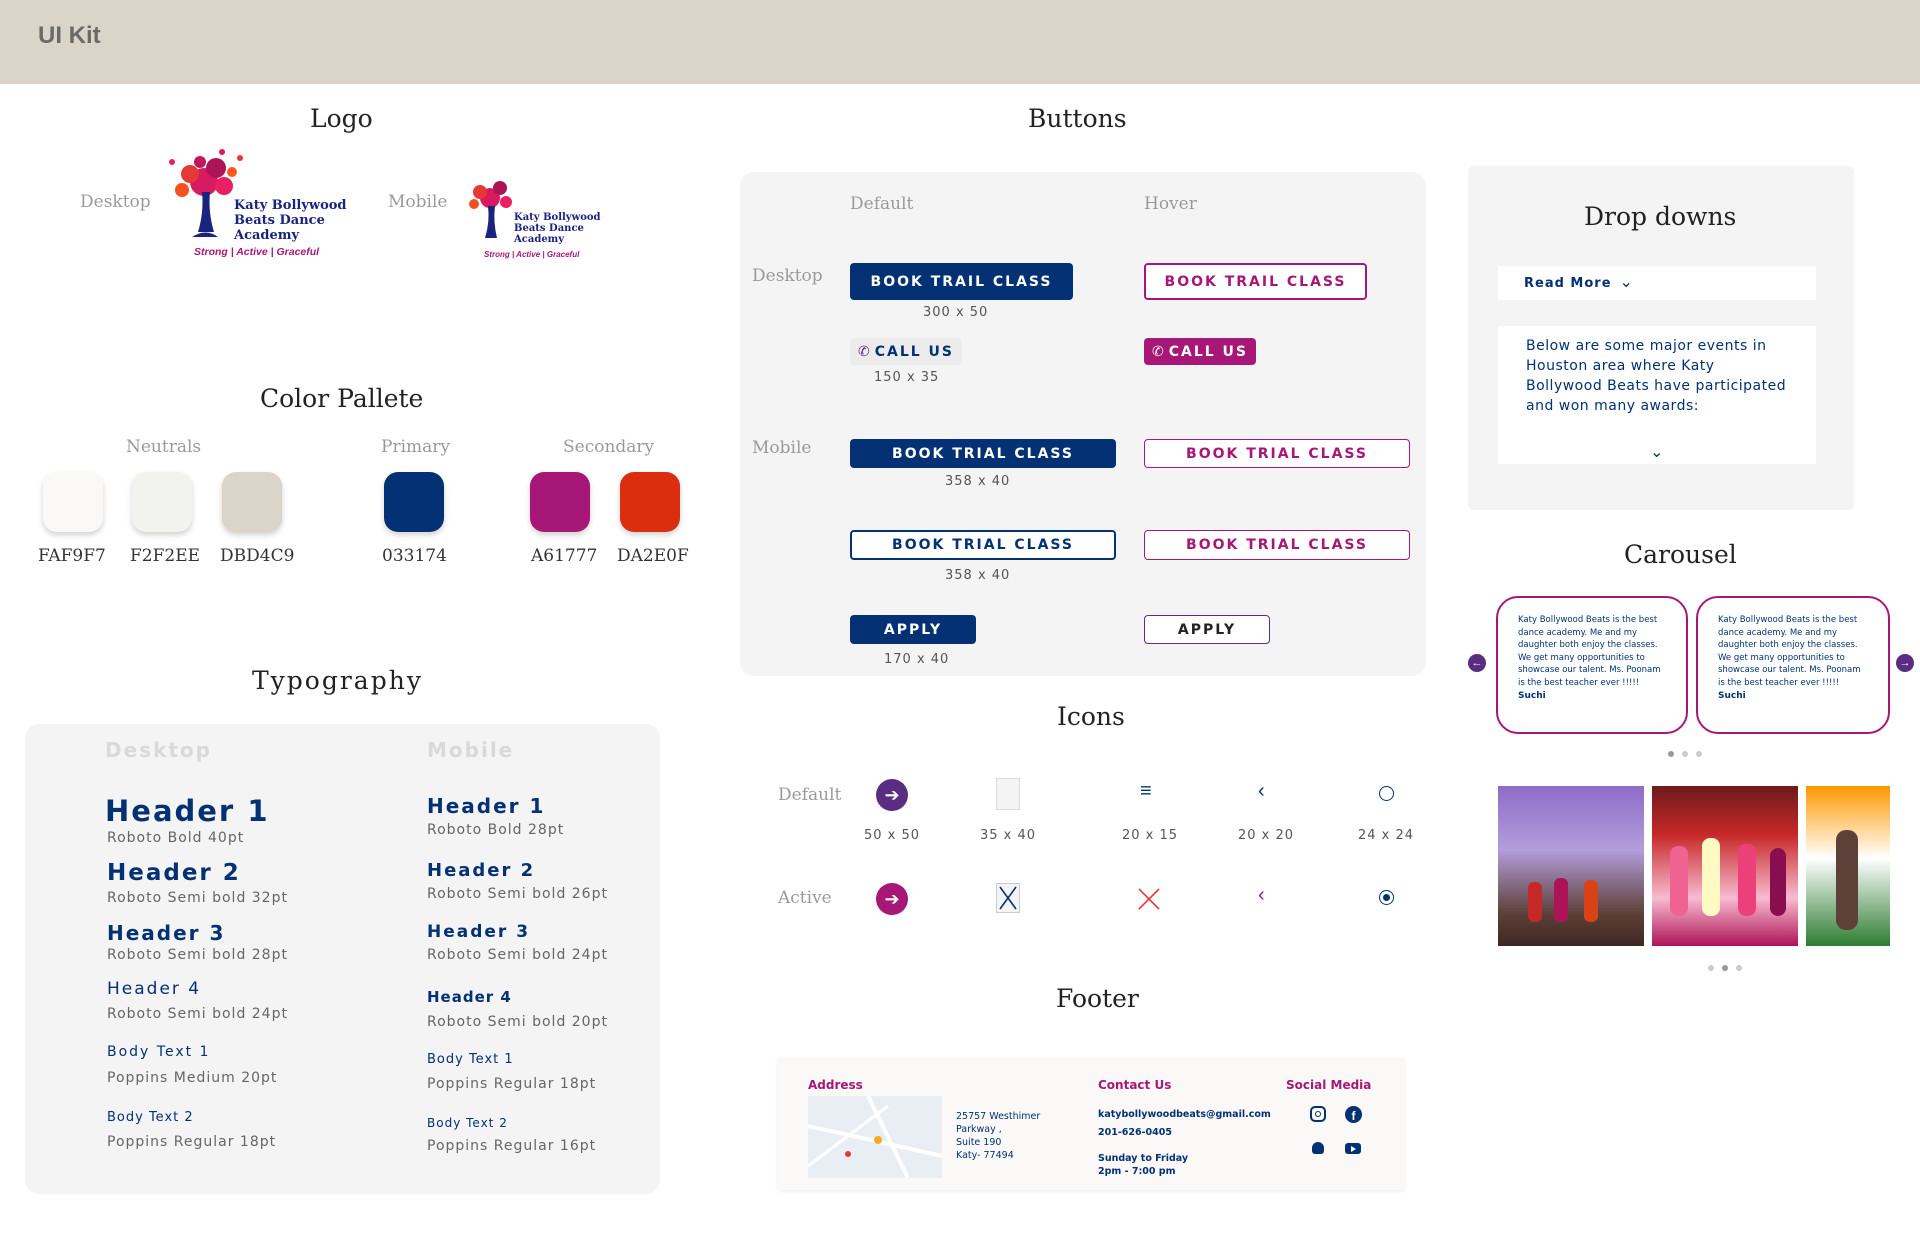 This screenshot has height=1251, width=1920. Describe the element at coordinates (1150, 835) in the screenshot. I see `icon-size-20x15: 20 x 15` at that location.